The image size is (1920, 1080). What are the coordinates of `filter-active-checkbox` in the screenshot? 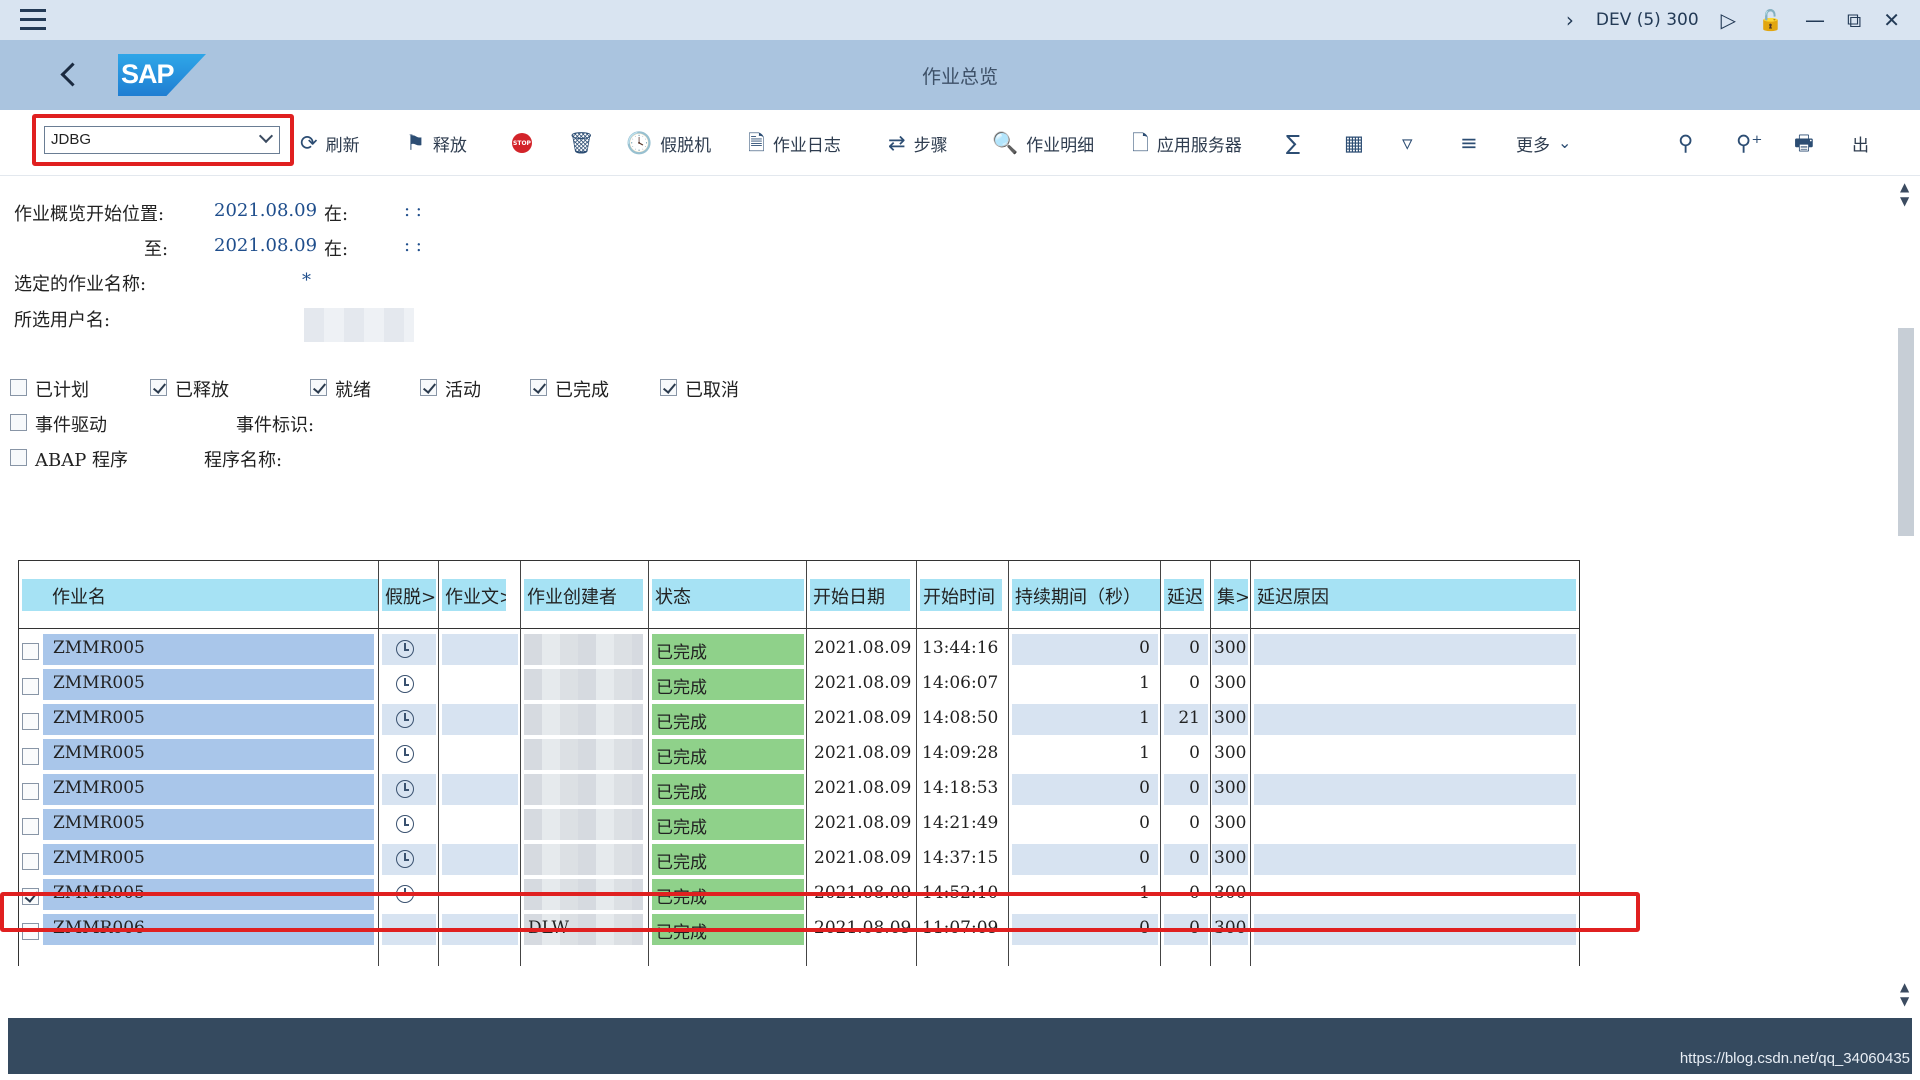 It's located at (428, 387).